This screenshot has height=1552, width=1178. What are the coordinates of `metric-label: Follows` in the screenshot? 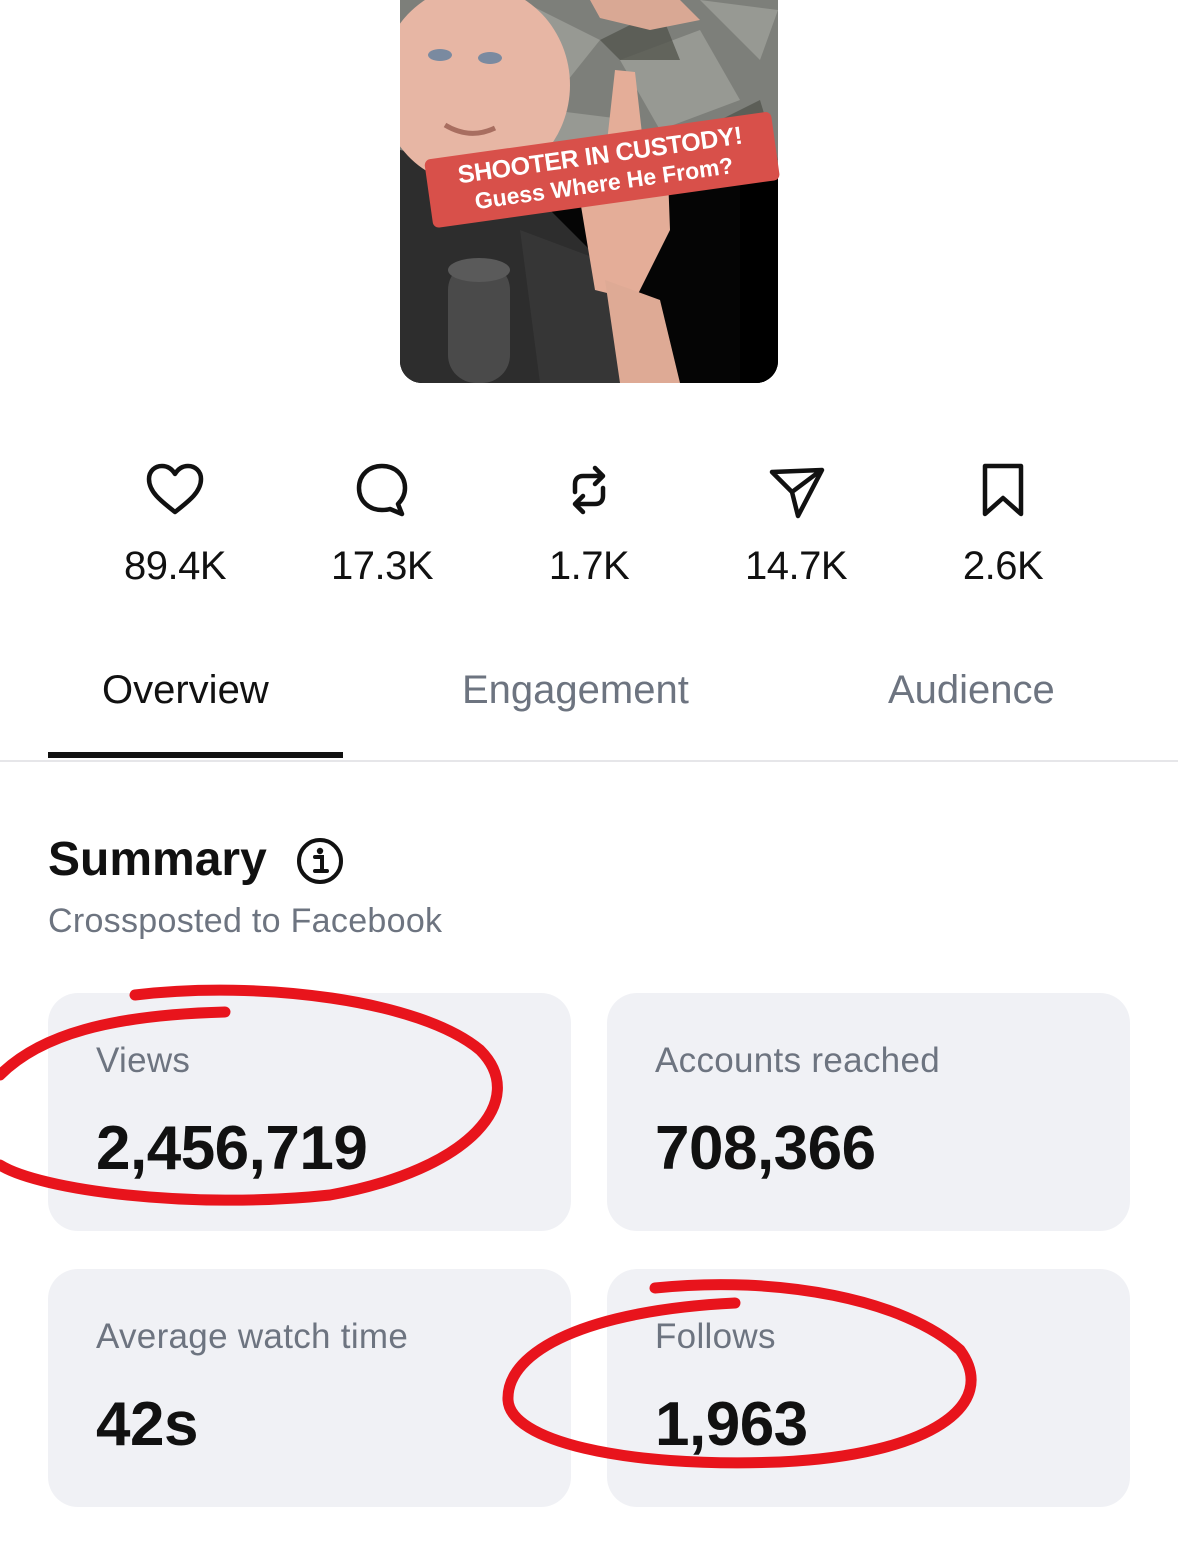 It's located at (715, 1336).